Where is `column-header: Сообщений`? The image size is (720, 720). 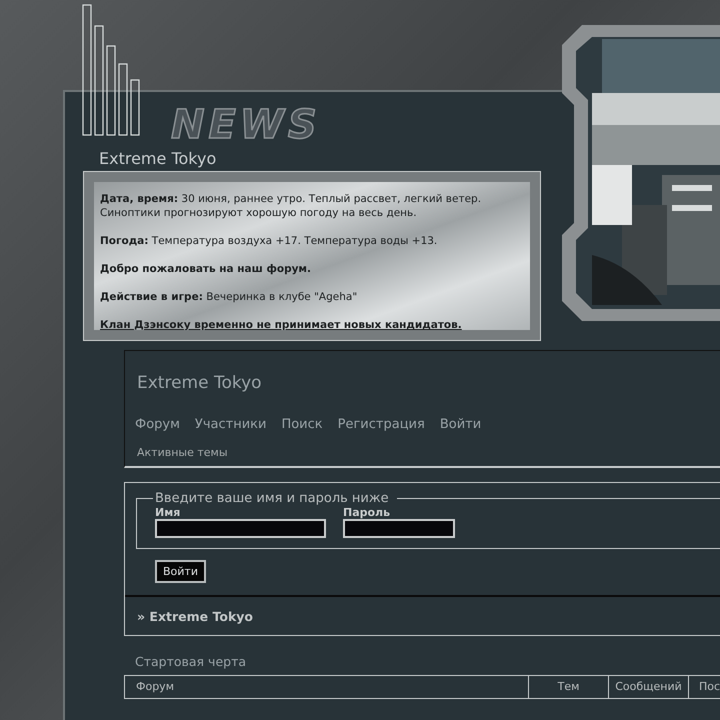 column-header: Сообщений is located at coordinates (649, 687).